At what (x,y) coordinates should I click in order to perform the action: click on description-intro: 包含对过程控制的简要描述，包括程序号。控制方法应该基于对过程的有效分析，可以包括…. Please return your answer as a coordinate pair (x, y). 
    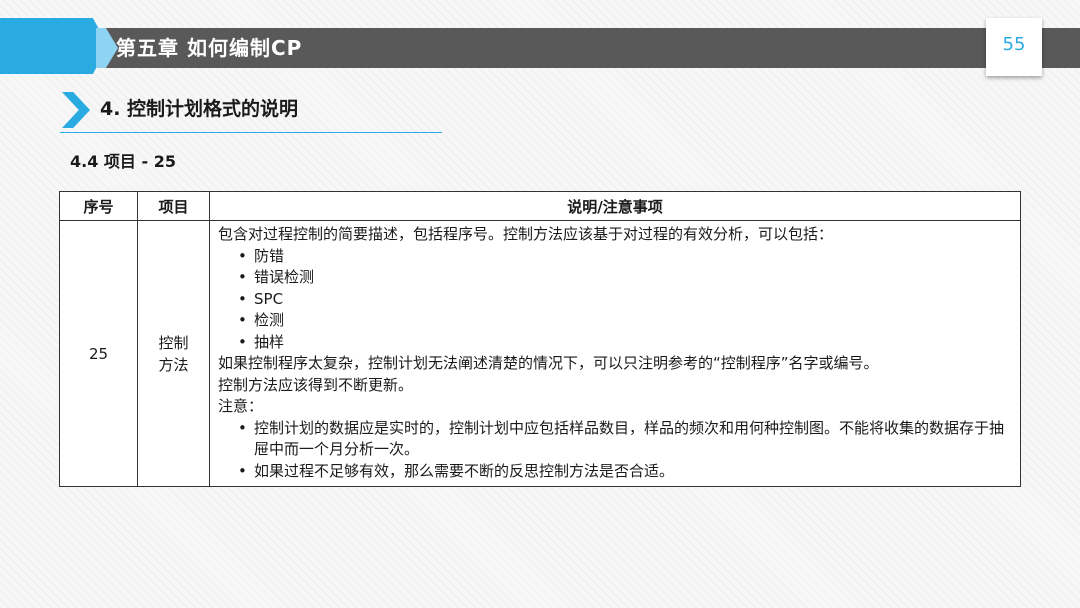
    Looking at the image, I should click on (526, 234).